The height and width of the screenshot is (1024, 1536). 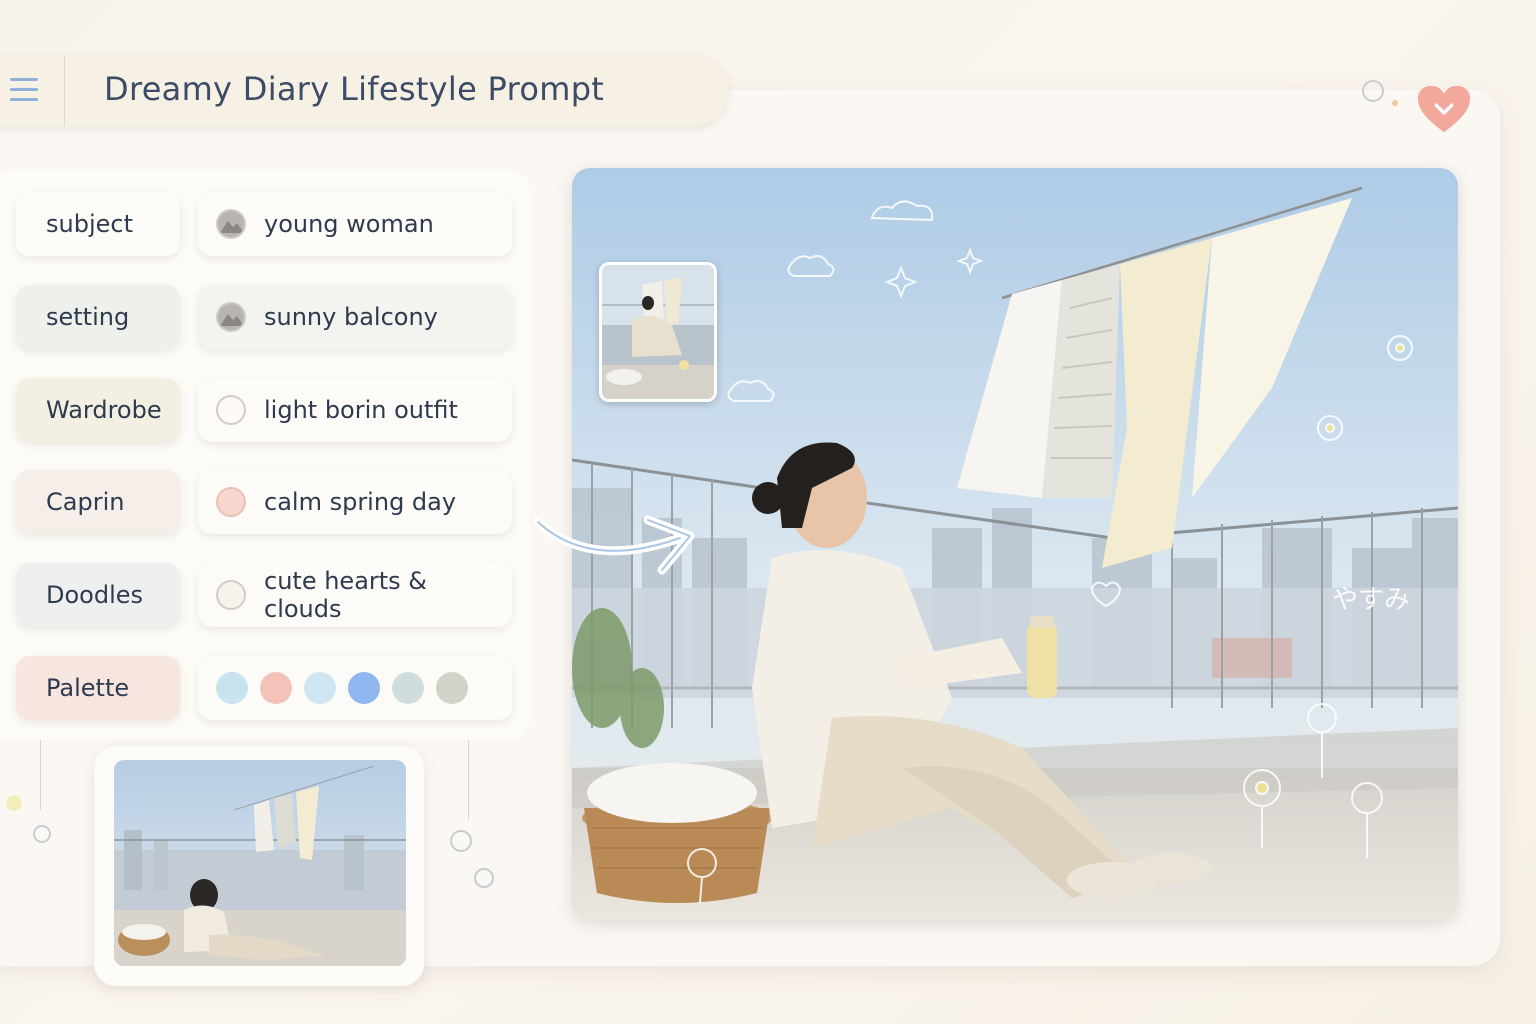 What do you see at coordinates (260, 863) in the screenshot?
I see `preview-image` at bounding box center [260, 863].